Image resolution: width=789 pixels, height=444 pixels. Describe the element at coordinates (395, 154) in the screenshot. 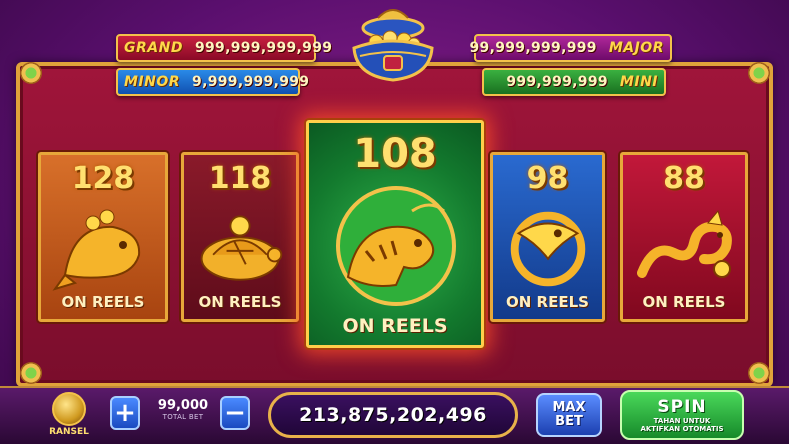

I see `card-number: 108` at that location.